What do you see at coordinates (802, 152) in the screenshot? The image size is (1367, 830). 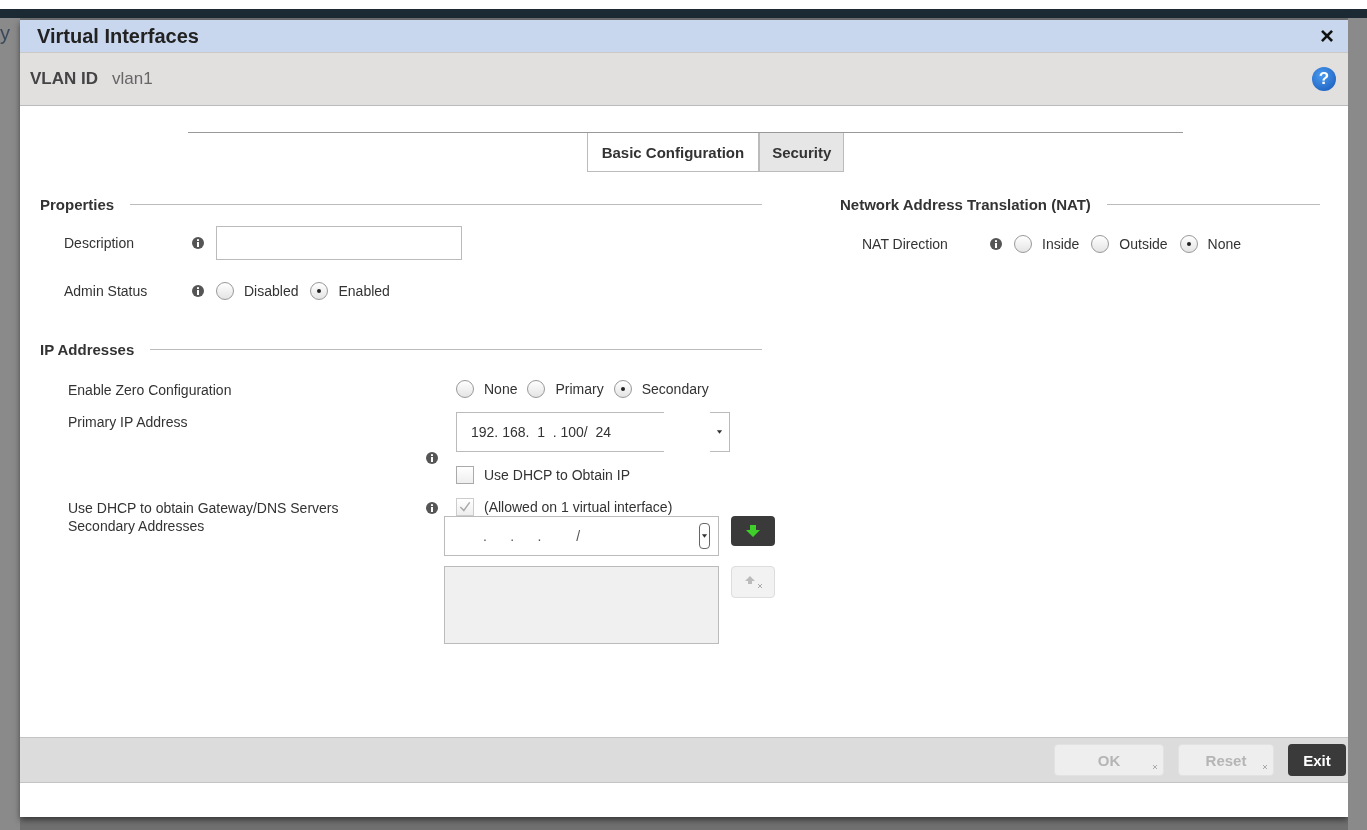 I see `tab: Security` at bounding box center [802, 152].